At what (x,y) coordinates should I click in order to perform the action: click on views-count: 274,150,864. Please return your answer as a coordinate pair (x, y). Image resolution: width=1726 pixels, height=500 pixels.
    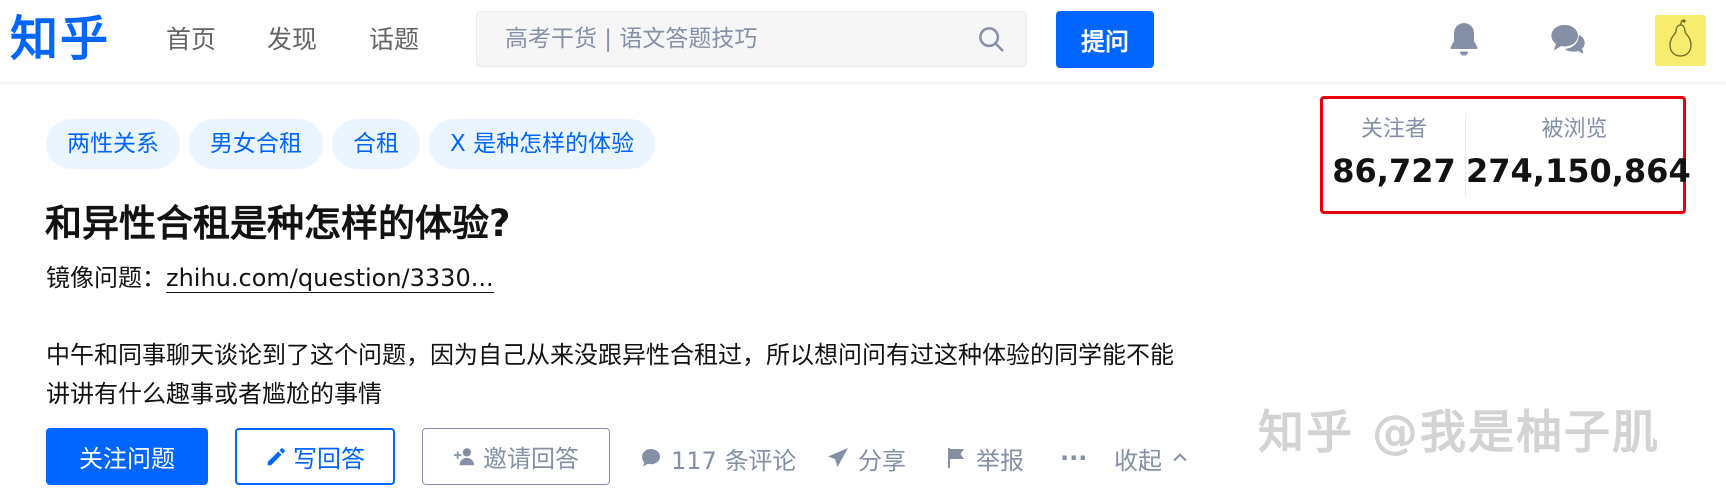
    Looking at the image, I should click on (1578, 171).